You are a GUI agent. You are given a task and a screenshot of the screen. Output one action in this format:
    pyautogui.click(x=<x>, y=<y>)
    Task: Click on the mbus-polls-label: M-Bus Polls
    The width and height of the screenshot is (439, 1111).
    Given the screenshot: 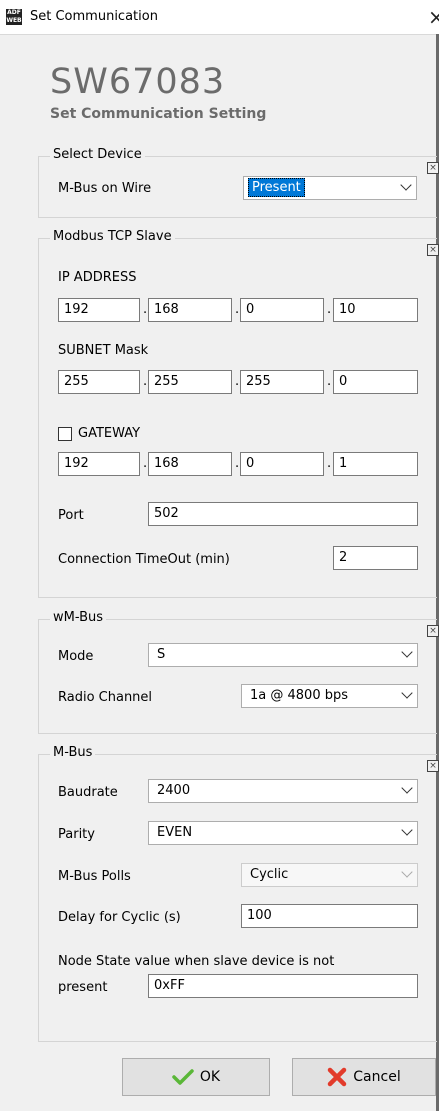 What is the action you would take?
    pyautogui.click(x=94, y=876)
    